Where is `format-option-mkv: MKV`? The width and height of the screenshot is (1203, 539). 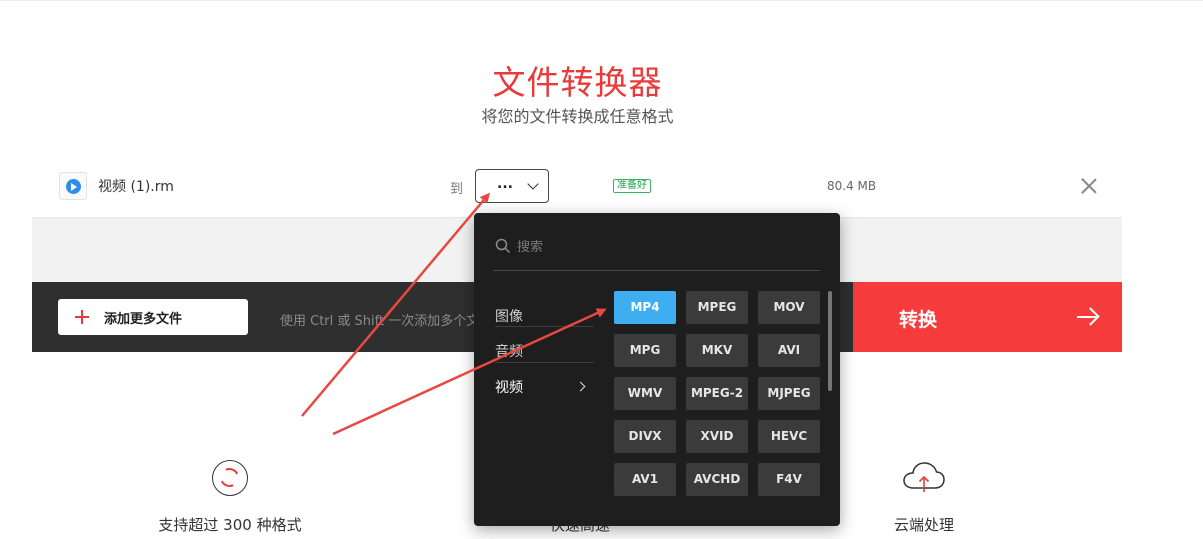
format-option-mkv: MKV is located at coordinates (717, 350).